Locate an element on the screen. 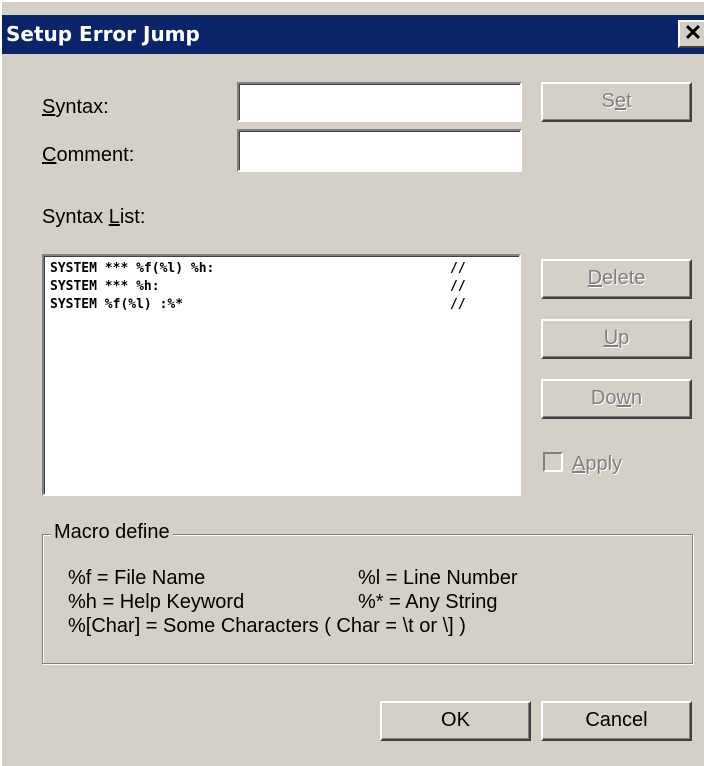 Image resolution: width=704 pixels, height=766 pixels. list-item: SYSTEM *** %h:// is located at coordinates (281, 288).